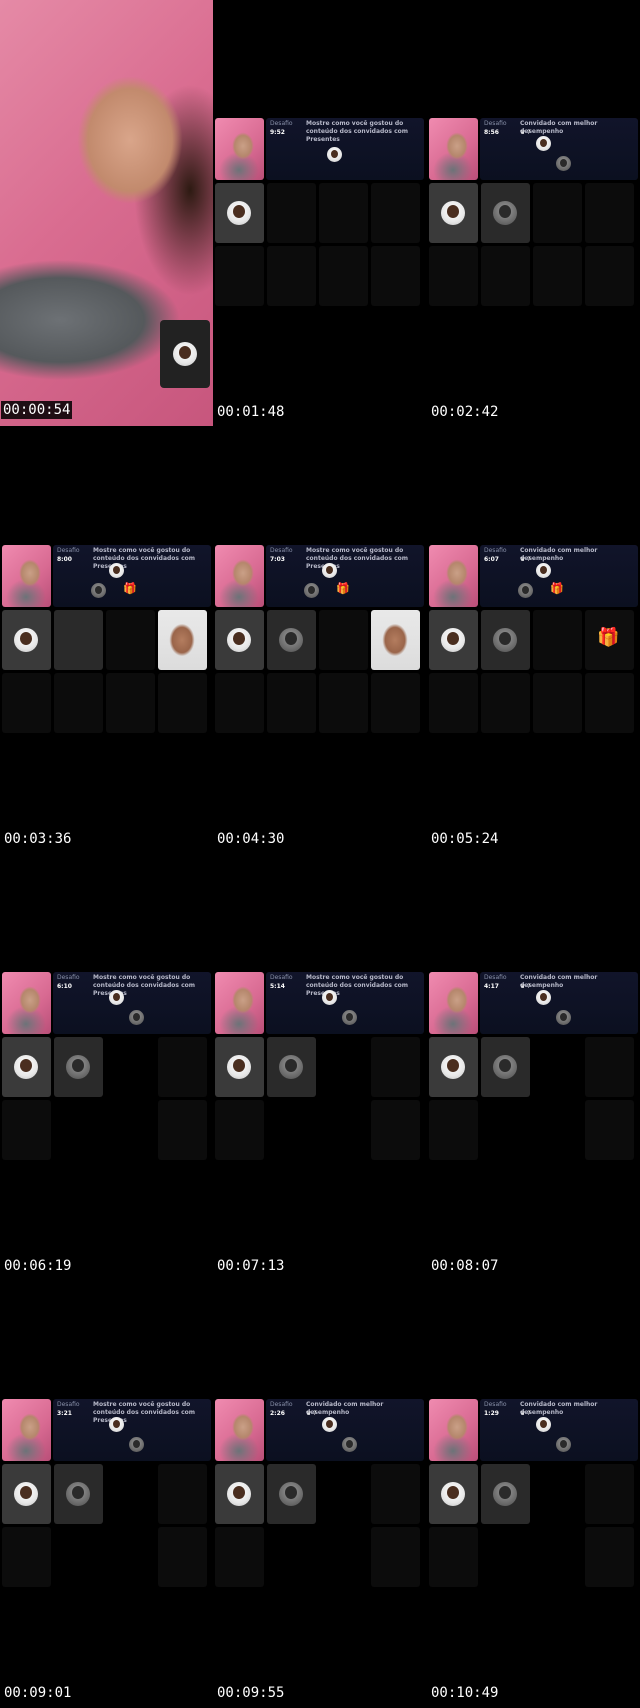 This screenshot has height=1708, width=640. I want to click on guest-pip, so click(185, 354).